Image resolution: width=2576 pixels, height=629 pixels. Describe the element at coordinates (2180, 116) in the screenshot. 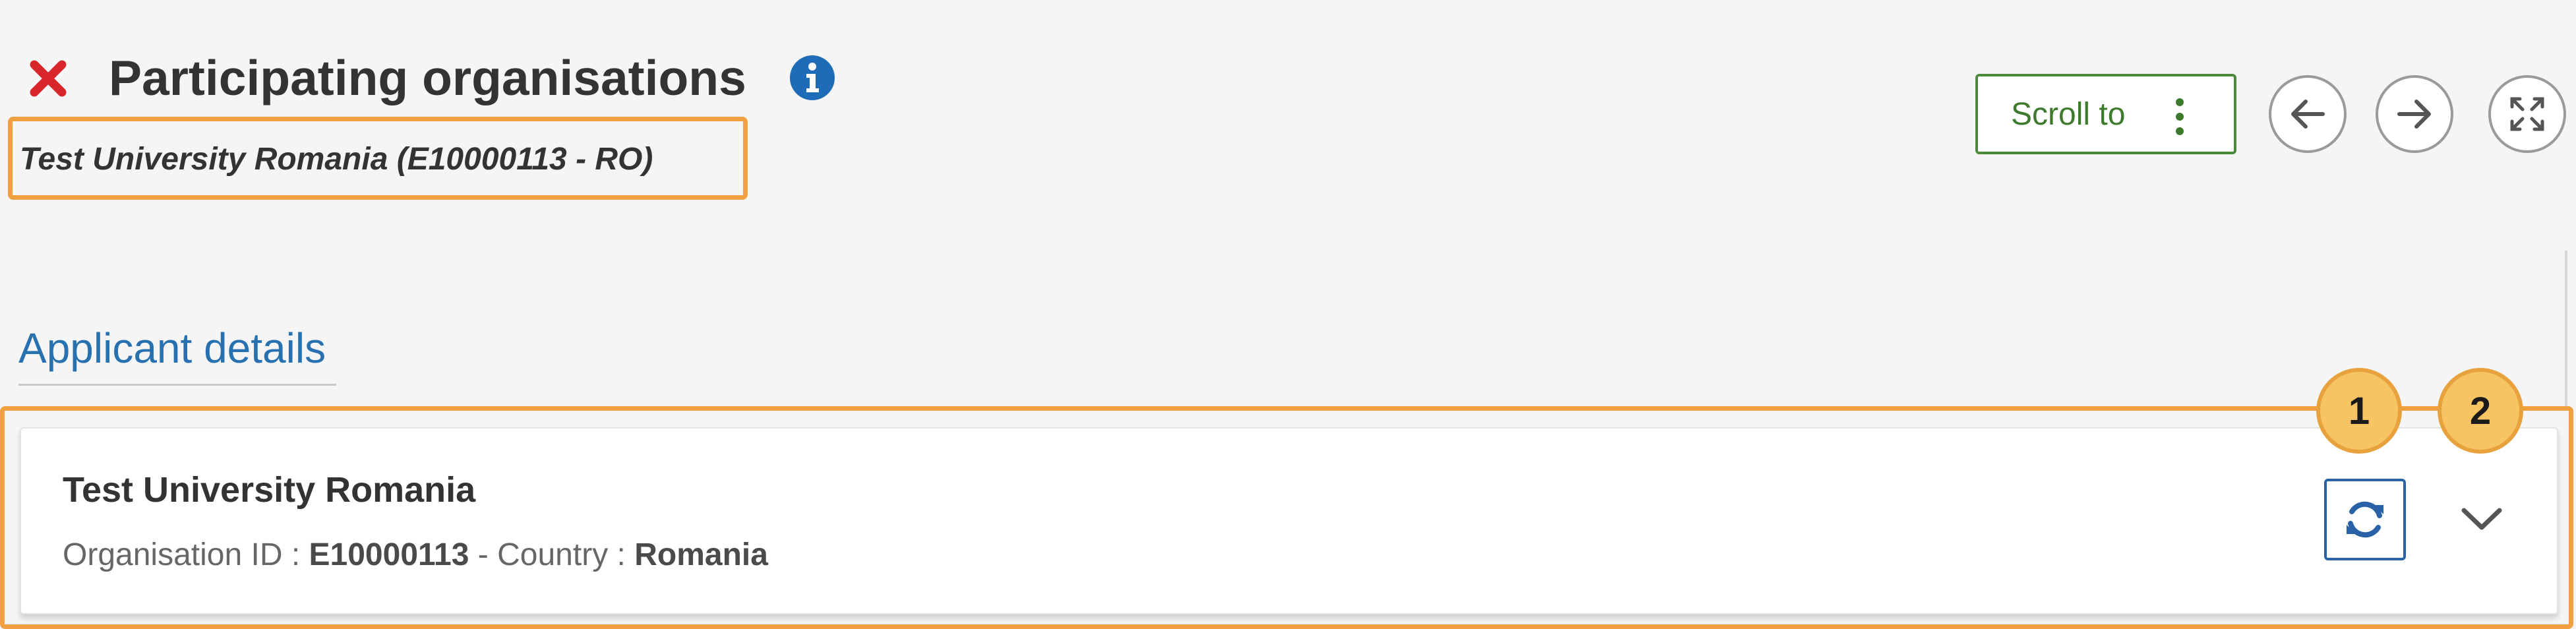

I see `kebab-menu-icon` at that location.